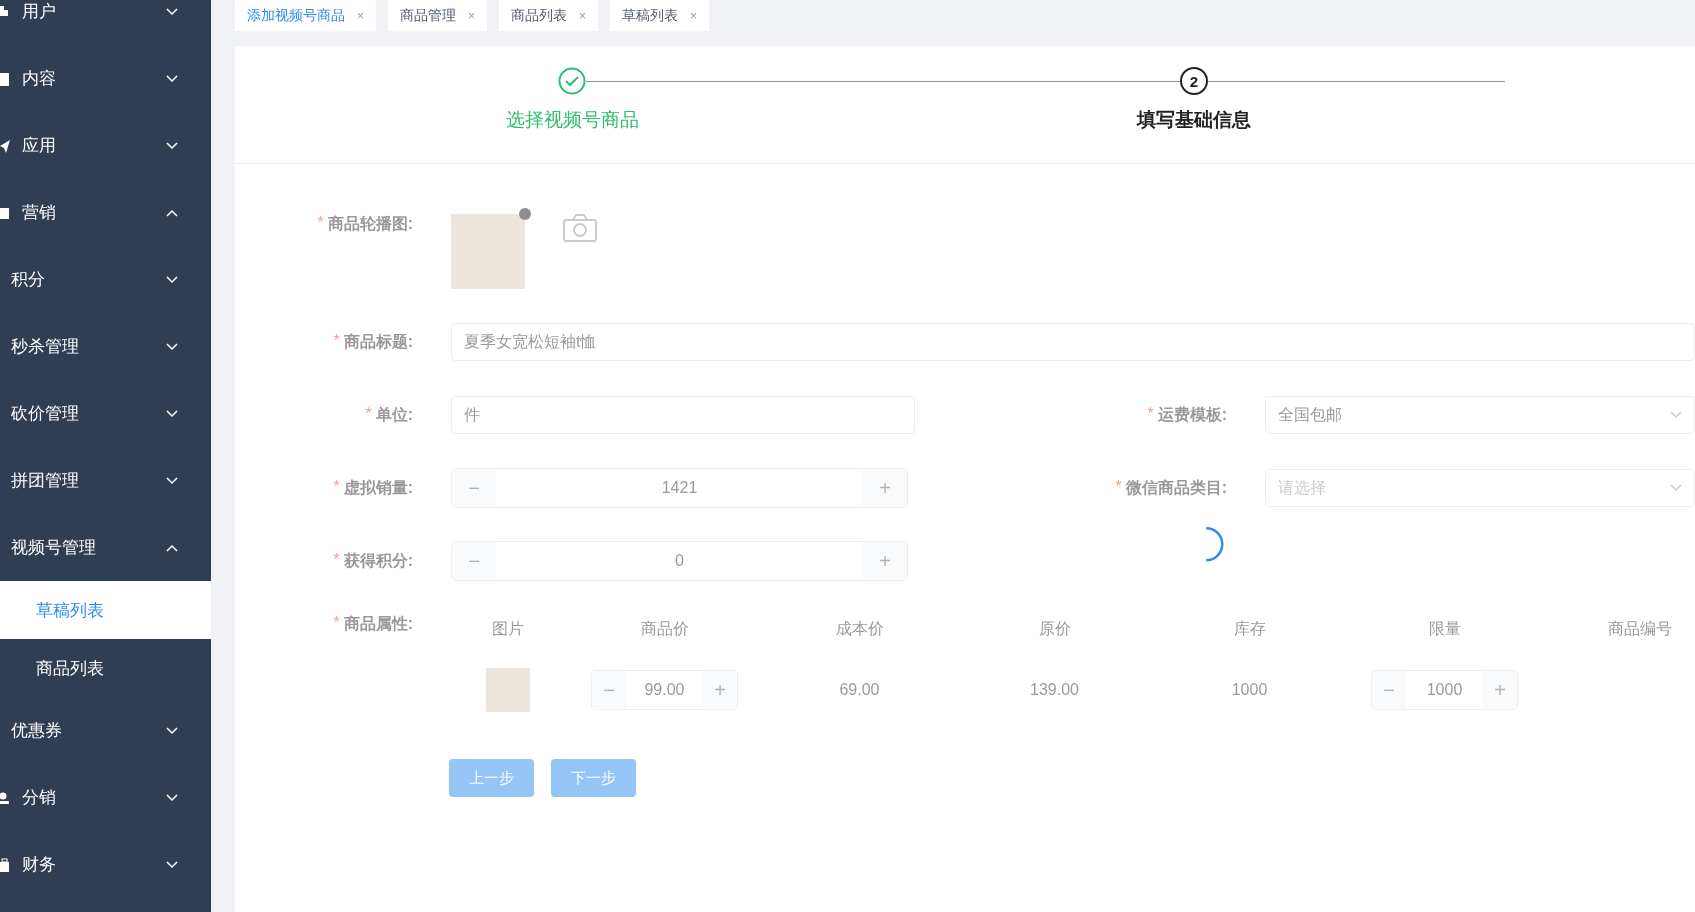  Describe the element at coordinates (1073, 342) in the screenshot. I see `text-input: 夏季女宽松短袖t恤` at that location.